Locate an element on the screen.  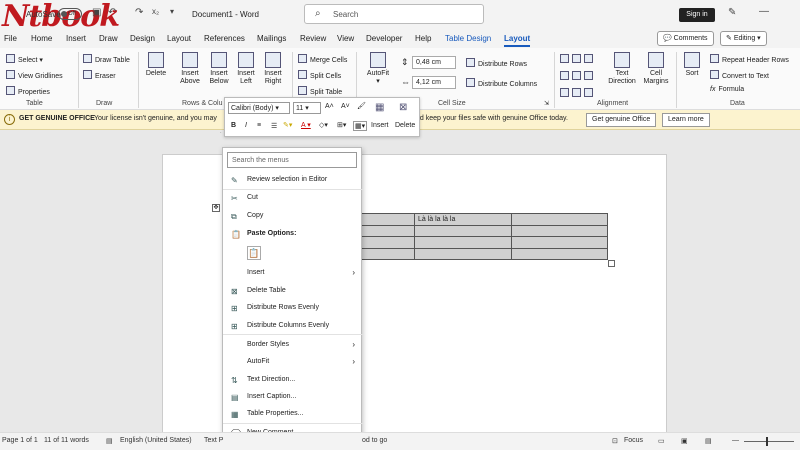
customize-toolbar-icon: ▾ is located at coordinates (172, 11).